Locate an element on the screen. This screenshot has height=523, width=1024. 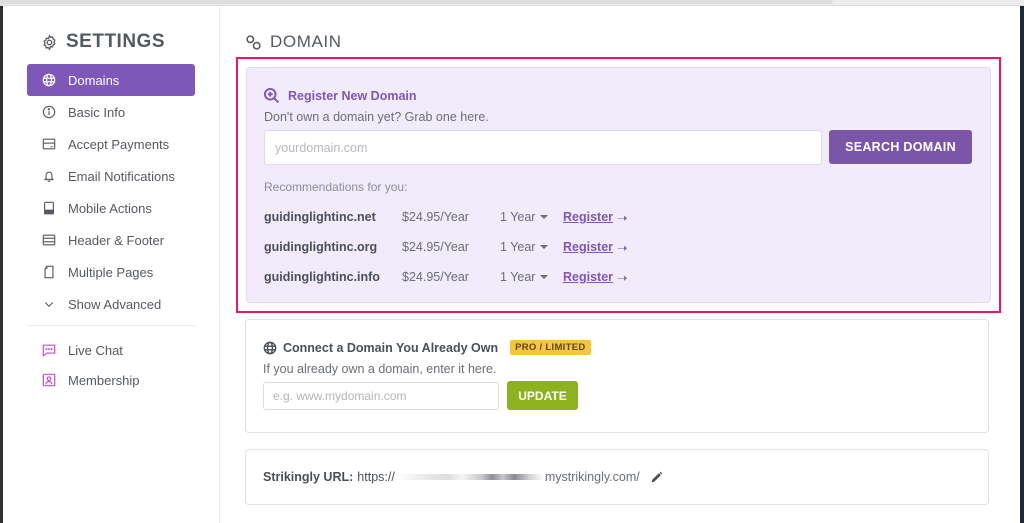
sidebar-item-label: Membership is located at coordinates (104, 380).